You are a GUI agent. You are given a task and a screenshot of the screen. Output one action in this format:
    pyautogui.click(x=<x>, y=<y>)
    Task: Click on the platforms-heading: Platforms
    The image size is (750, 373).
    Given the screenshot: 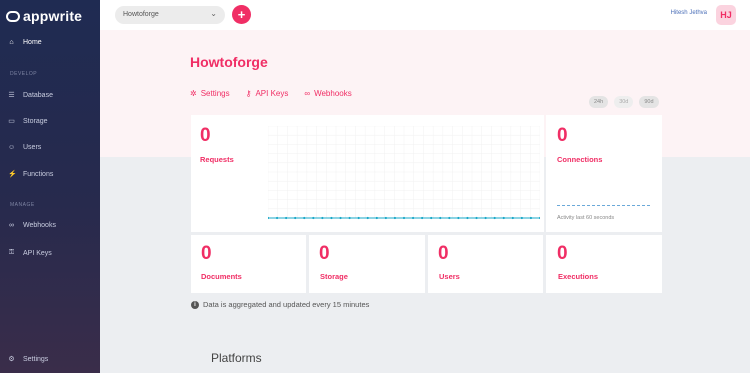 What is the action you would take?
    pyautogui.click(x=236, y=358)
    